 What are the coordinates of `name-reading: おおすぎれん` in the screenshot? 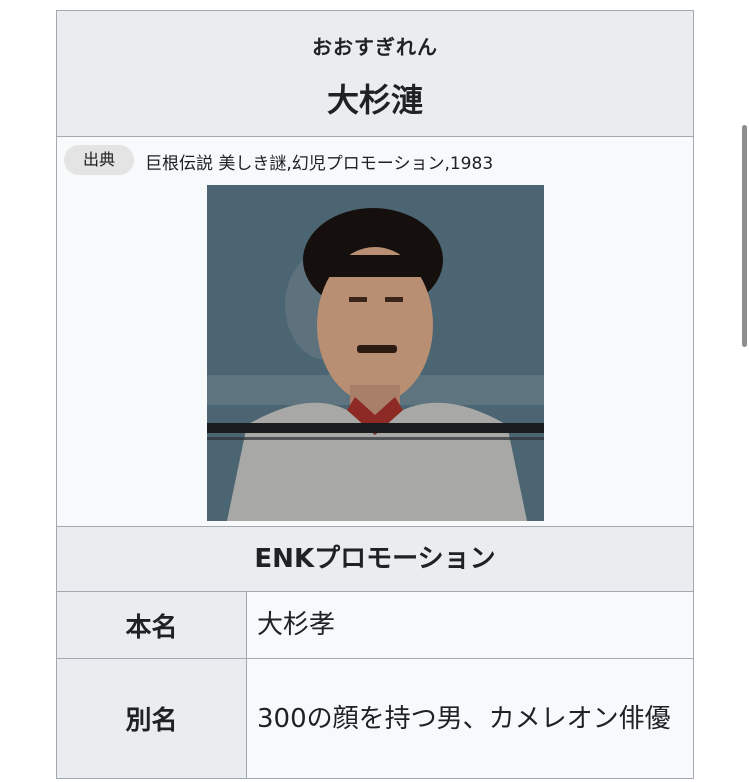 It's located at (375, 47).